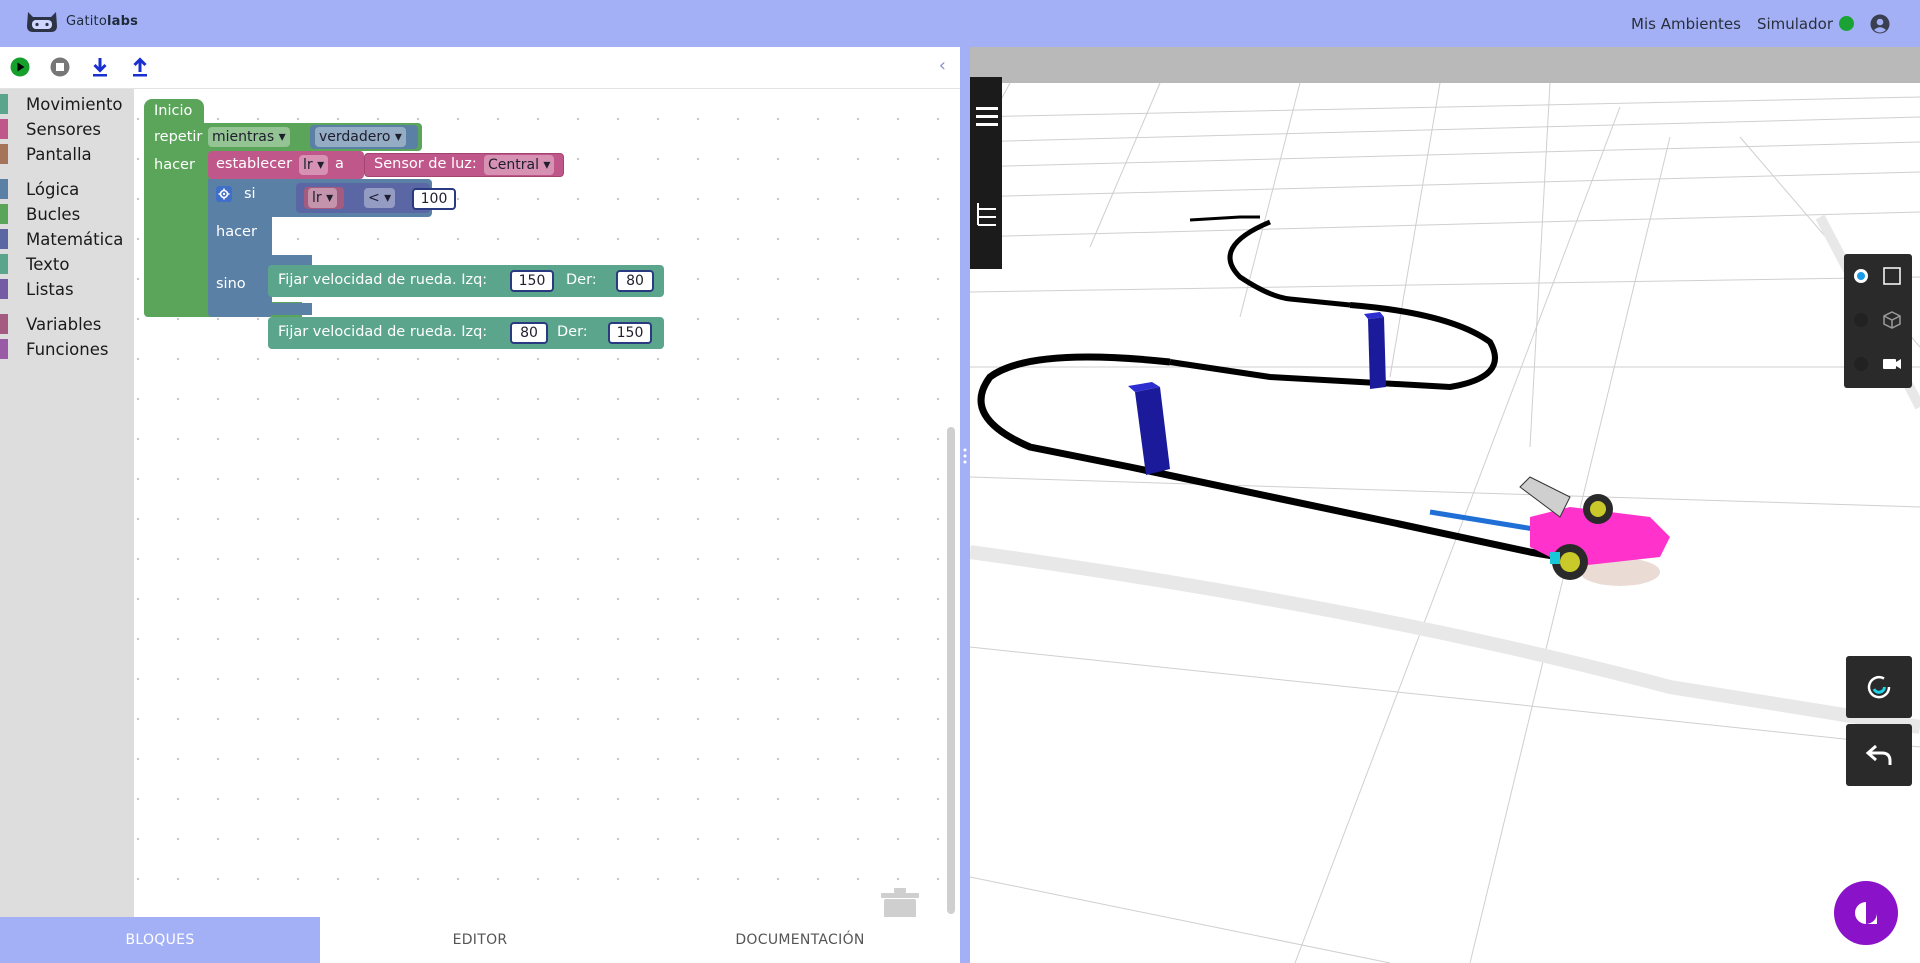 The height and width of the screenshot is (963, 1920). I want to click on brand-name: Gatitolabs, so click(102, 21).